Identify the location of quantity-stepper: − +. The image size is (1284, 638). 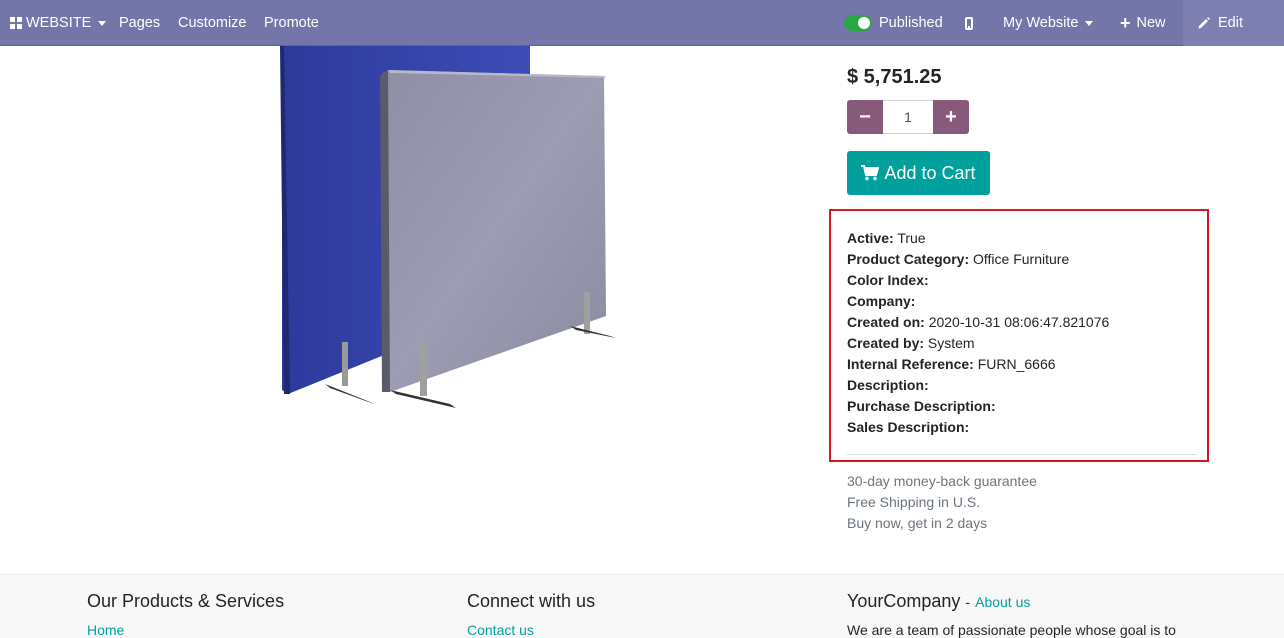
(908, 117).